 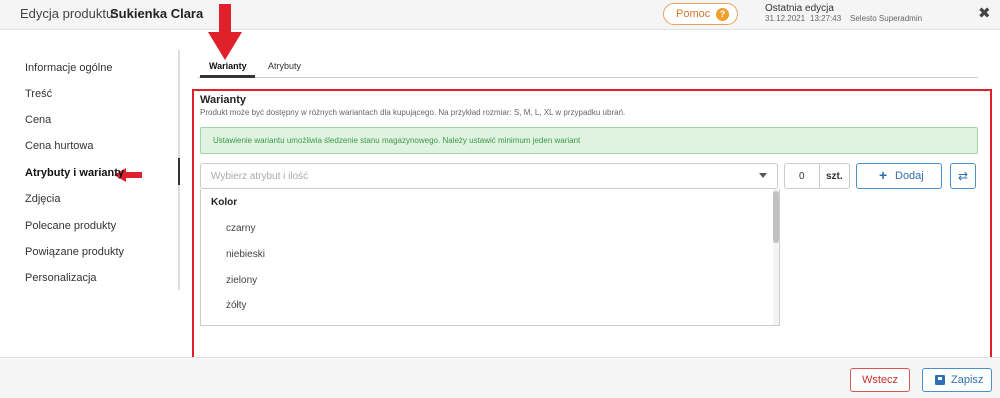 I want to click on product-name: Sukienka Clara, so click(x=157, y=13).